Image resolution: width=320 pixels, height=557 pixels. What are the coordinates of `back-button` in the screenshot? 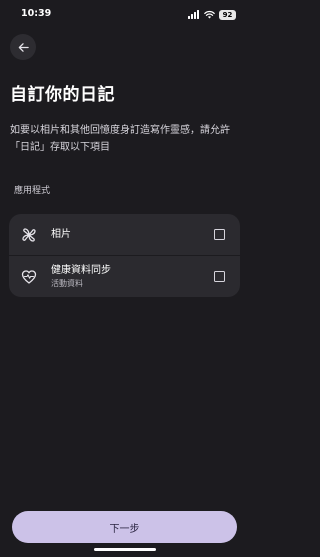 It's located at (23, 47).